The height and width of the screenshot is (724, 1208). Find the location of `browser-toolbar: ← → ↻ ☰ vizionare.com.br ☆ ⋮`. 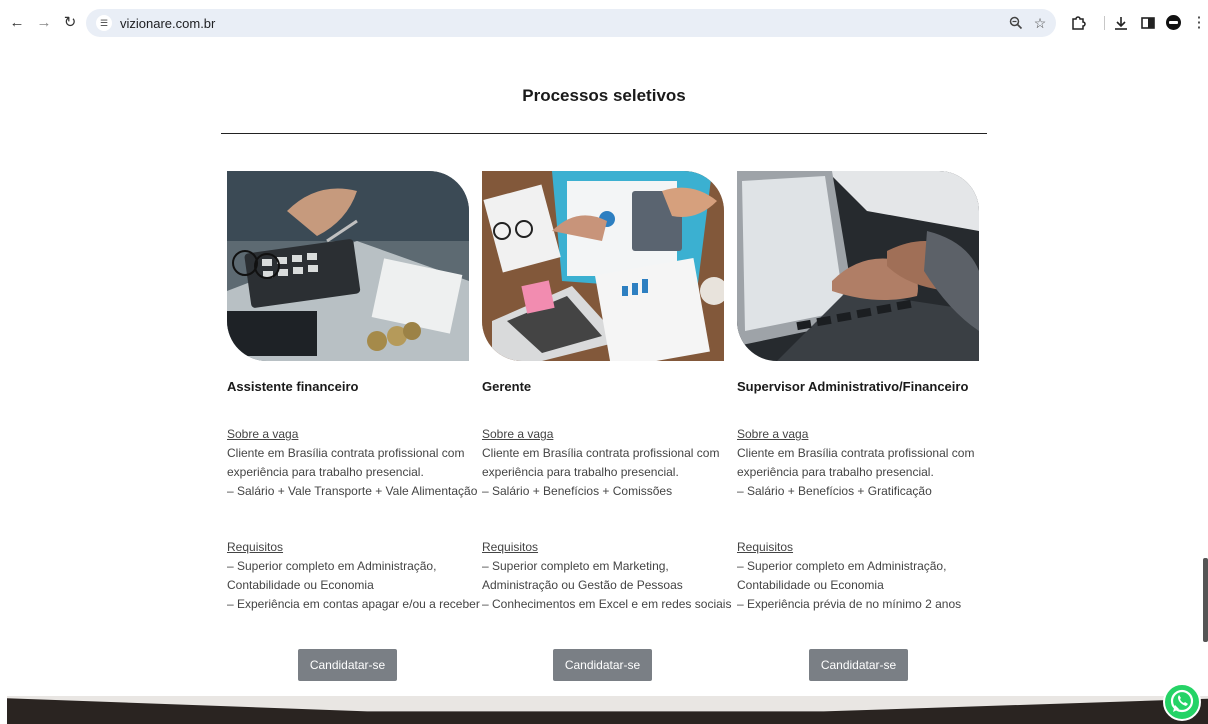

browser-toolbar: ← → ↻ ☰ vizionare.com.br ☆ ⋮ is located at coordinates (604, 22).